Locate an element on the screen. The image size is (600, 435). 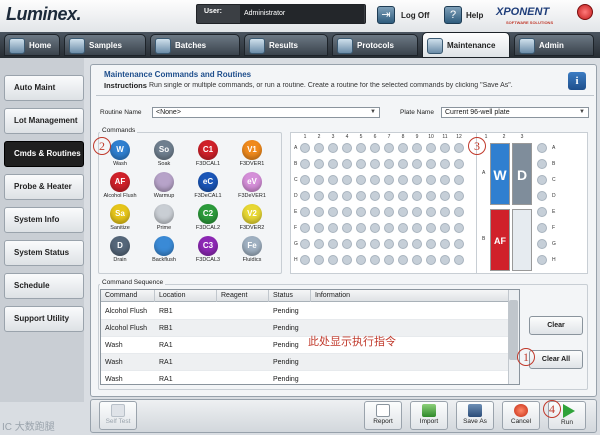
sidebar-item-support-utility: Support Utility is located at coordinates (44, 319).